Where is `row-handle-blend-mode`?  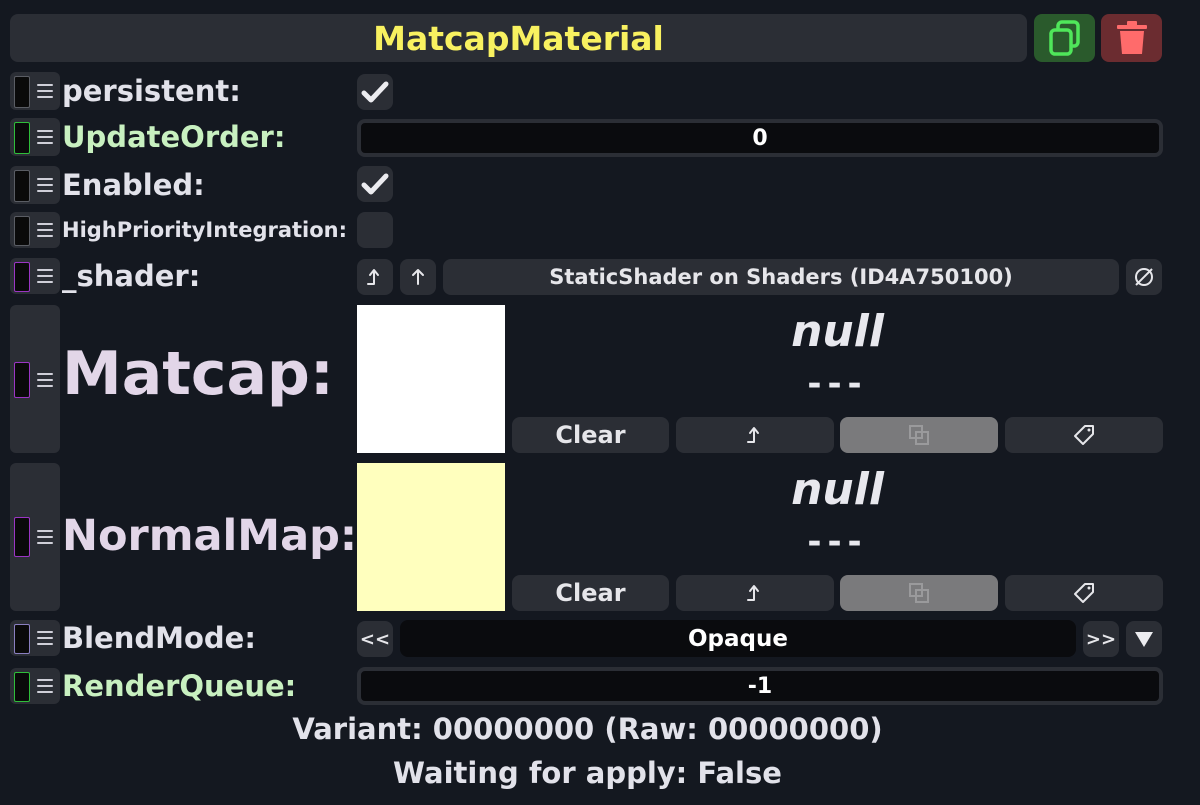
row-handle-blend-mode is located at coordinates (35, 638).